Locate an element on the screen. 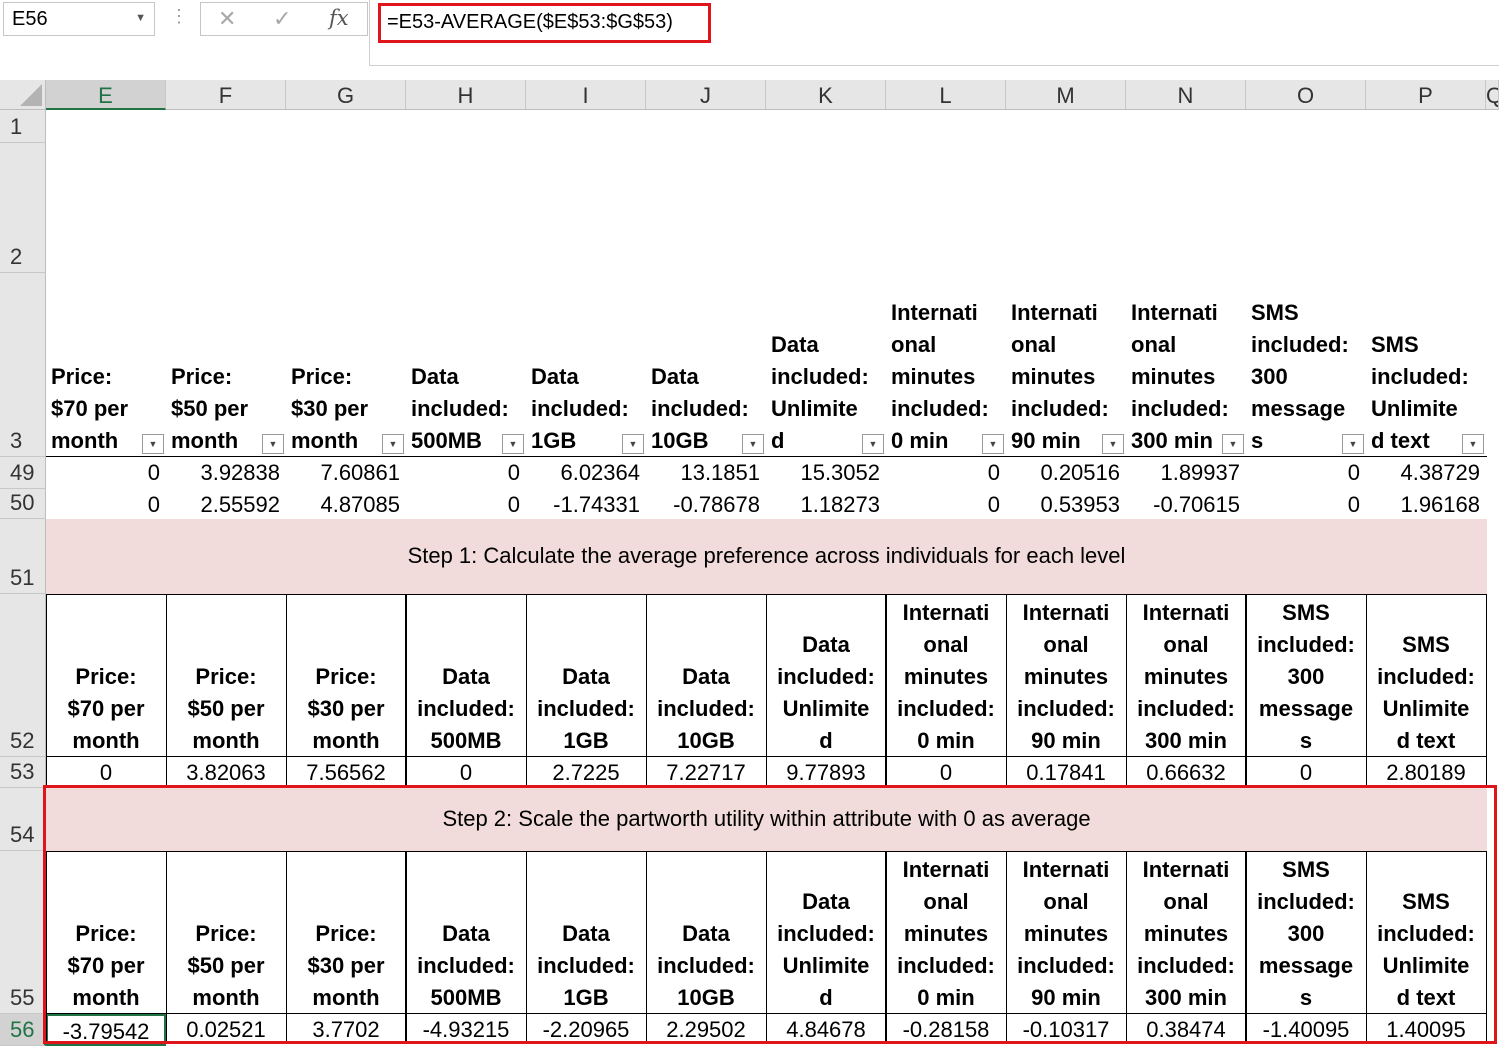  cell-i52: Data included: 1GB is located at coordinates (586, 675).